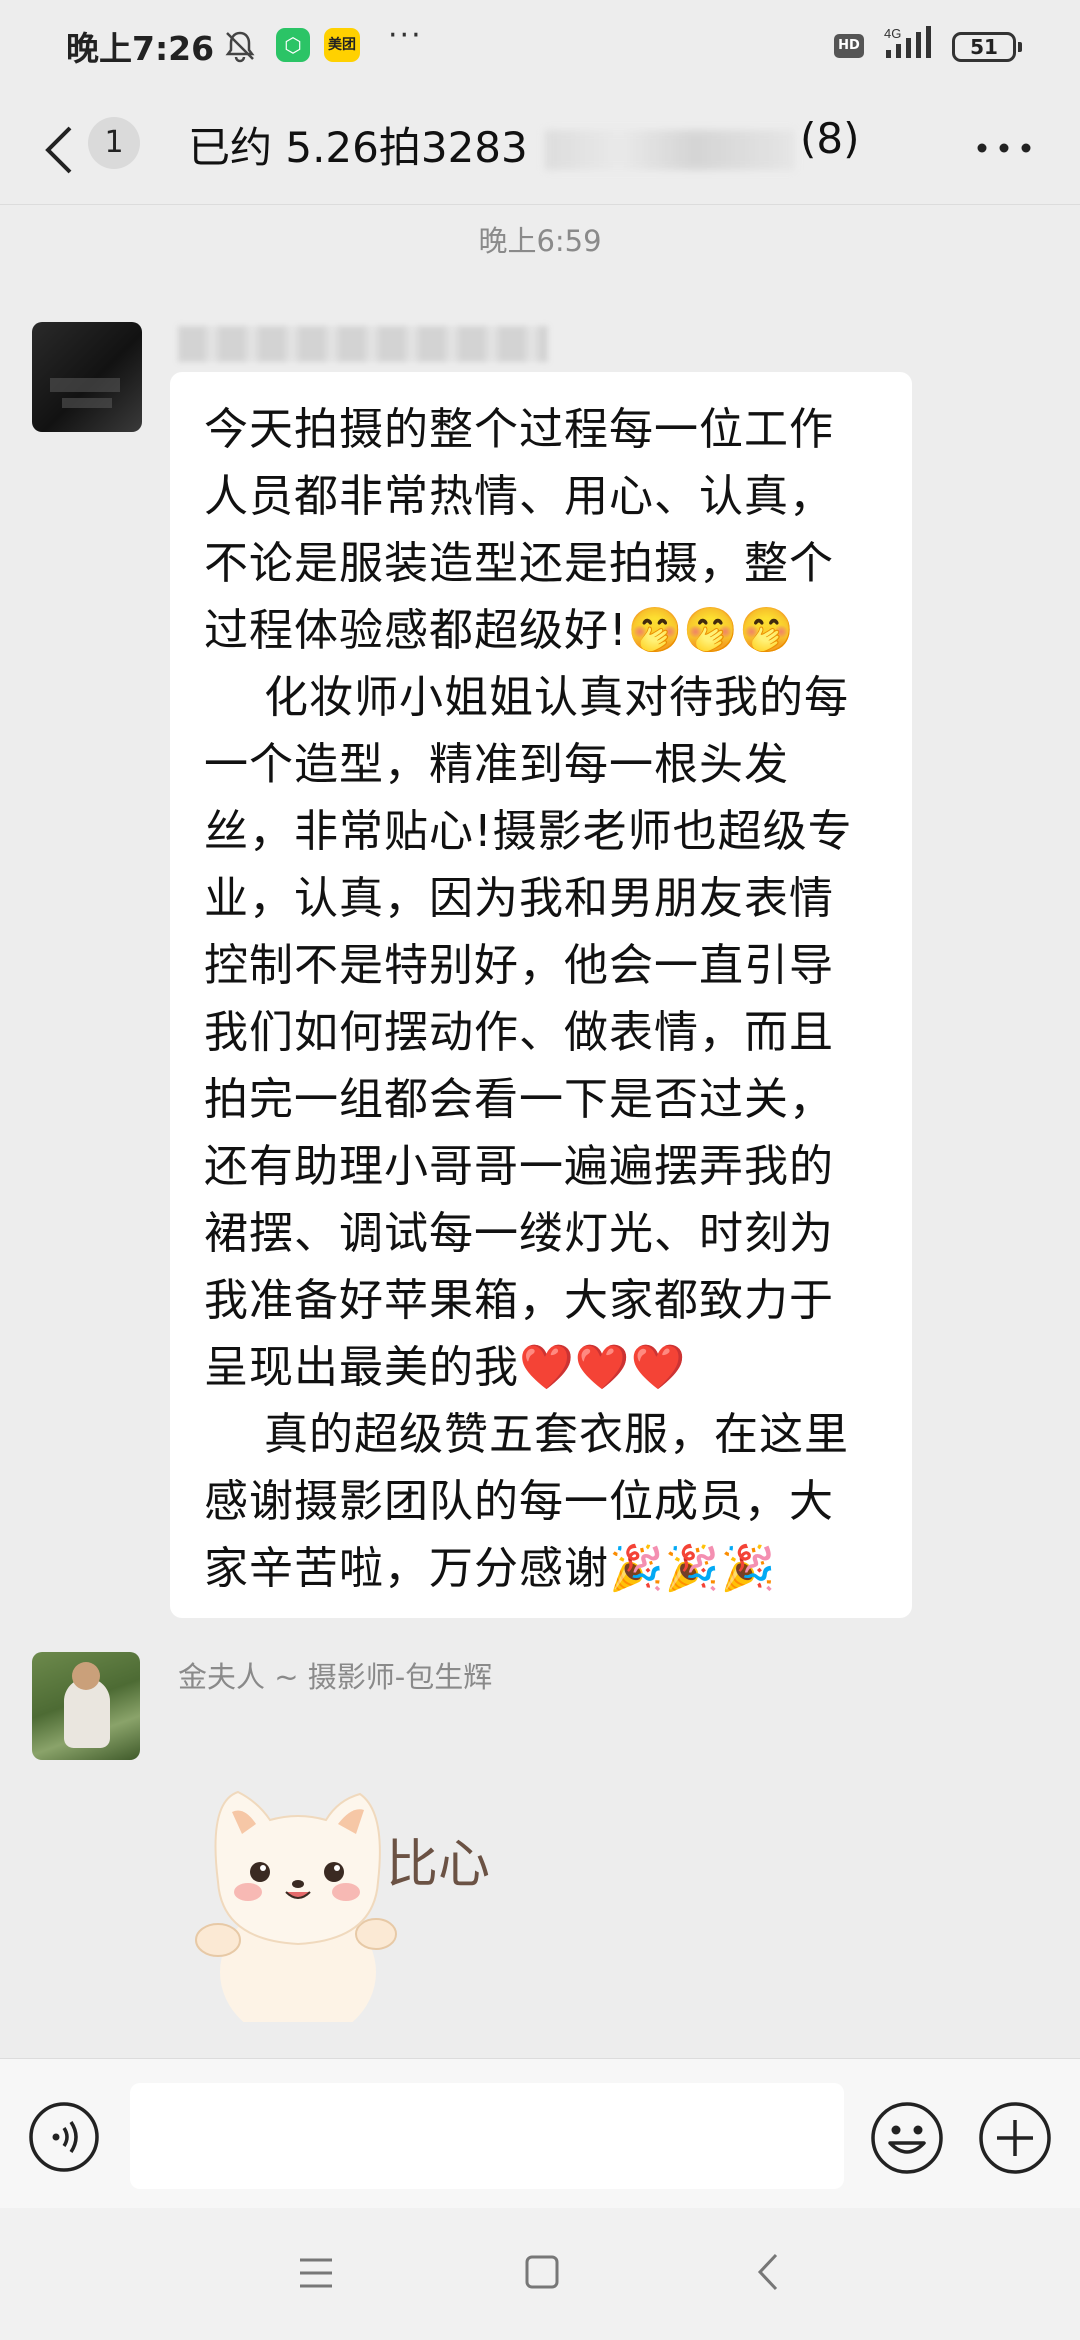  What do you see at coordinates (830, 138) in the screenshot?
I see `member-count: (8)` at bounding box center [830, 138].